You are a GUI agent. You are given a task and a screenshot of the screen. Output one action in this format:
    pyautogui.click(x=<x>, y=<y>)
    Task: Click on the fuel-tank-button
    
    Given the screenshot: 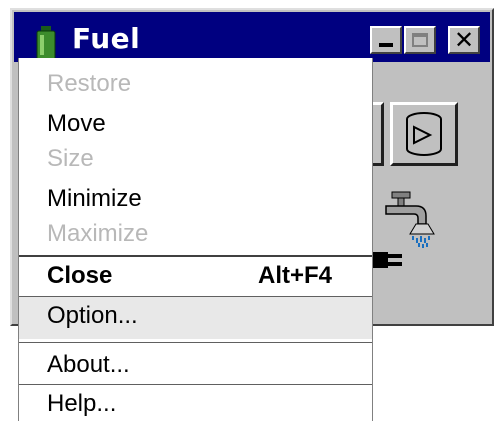 What is the action you would take?
    pyautogui.click(x=424, y=134)
    